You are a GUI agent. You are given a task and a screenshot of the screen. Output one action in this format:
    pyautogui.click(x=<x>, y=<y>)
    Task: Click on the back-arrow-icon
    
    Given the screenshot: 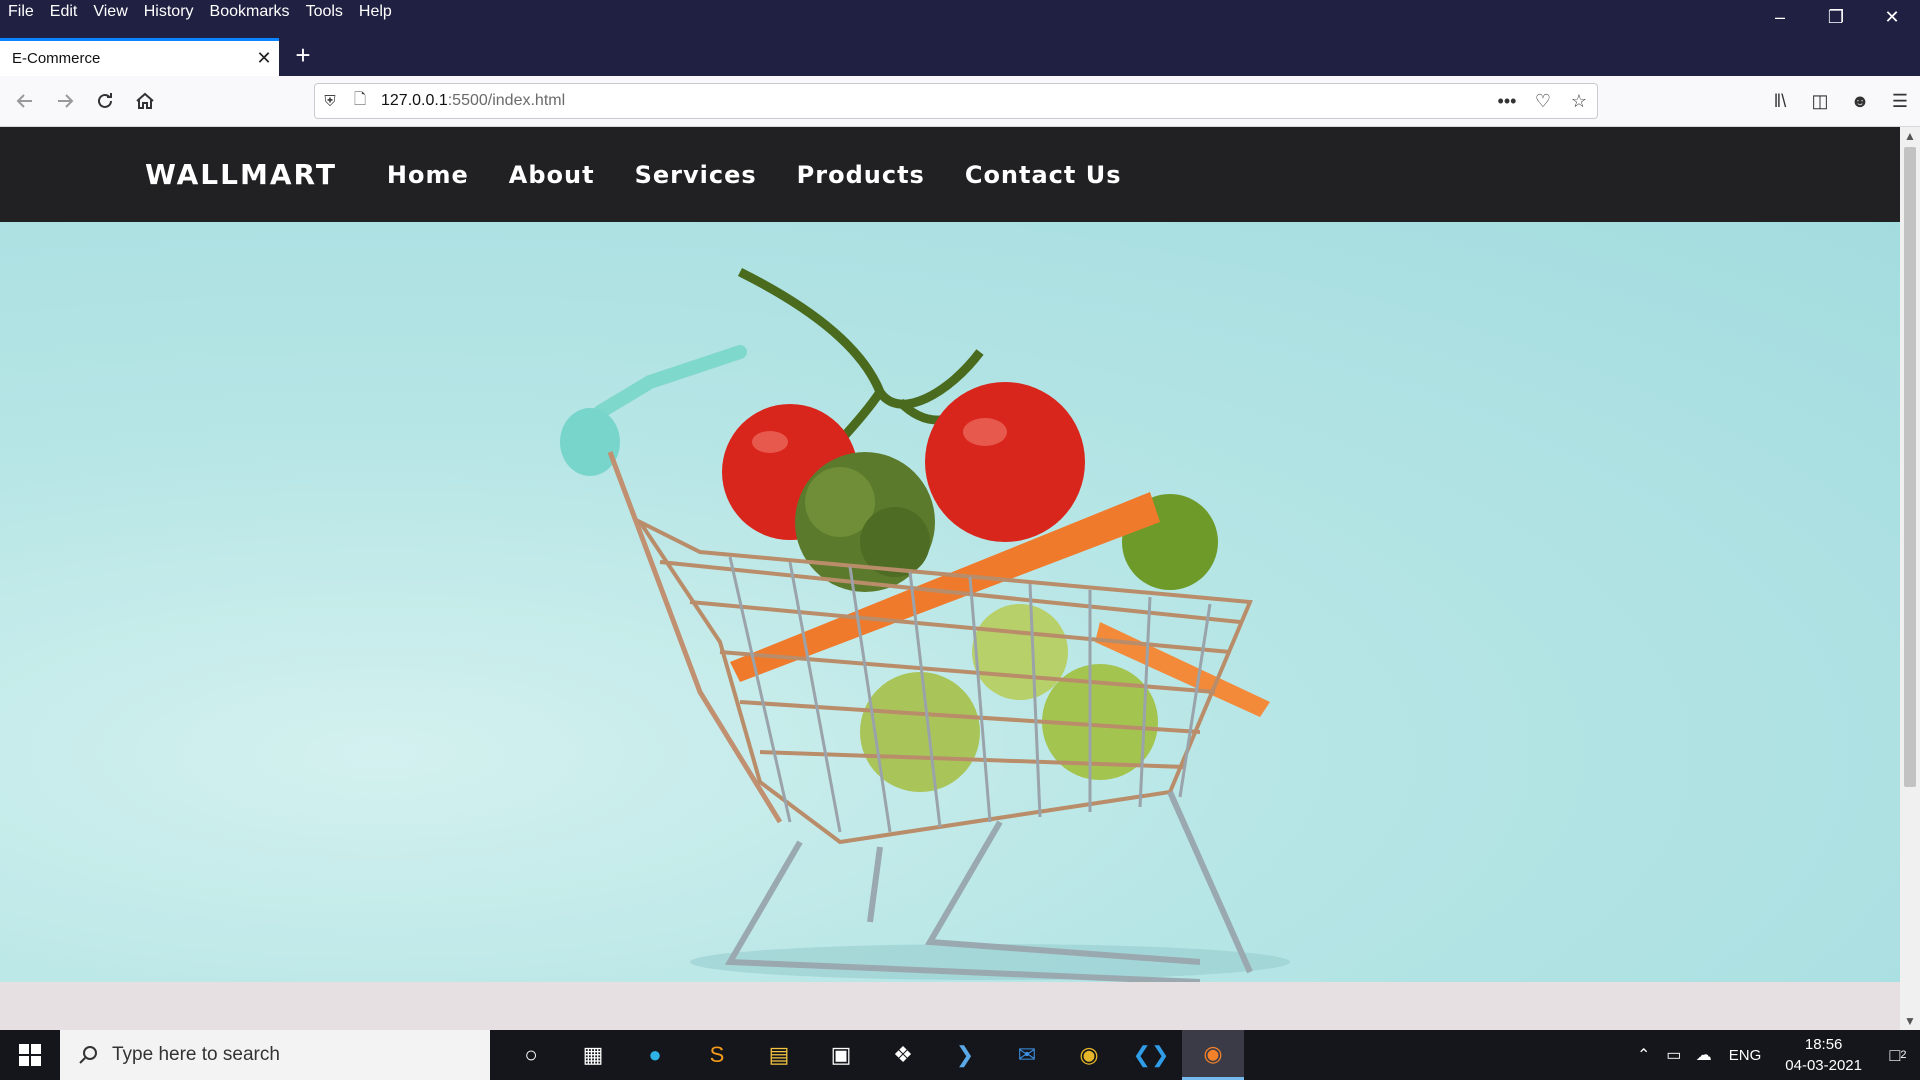 What is the action you would take?
    pyautogui.click(x=24, y=101)
    